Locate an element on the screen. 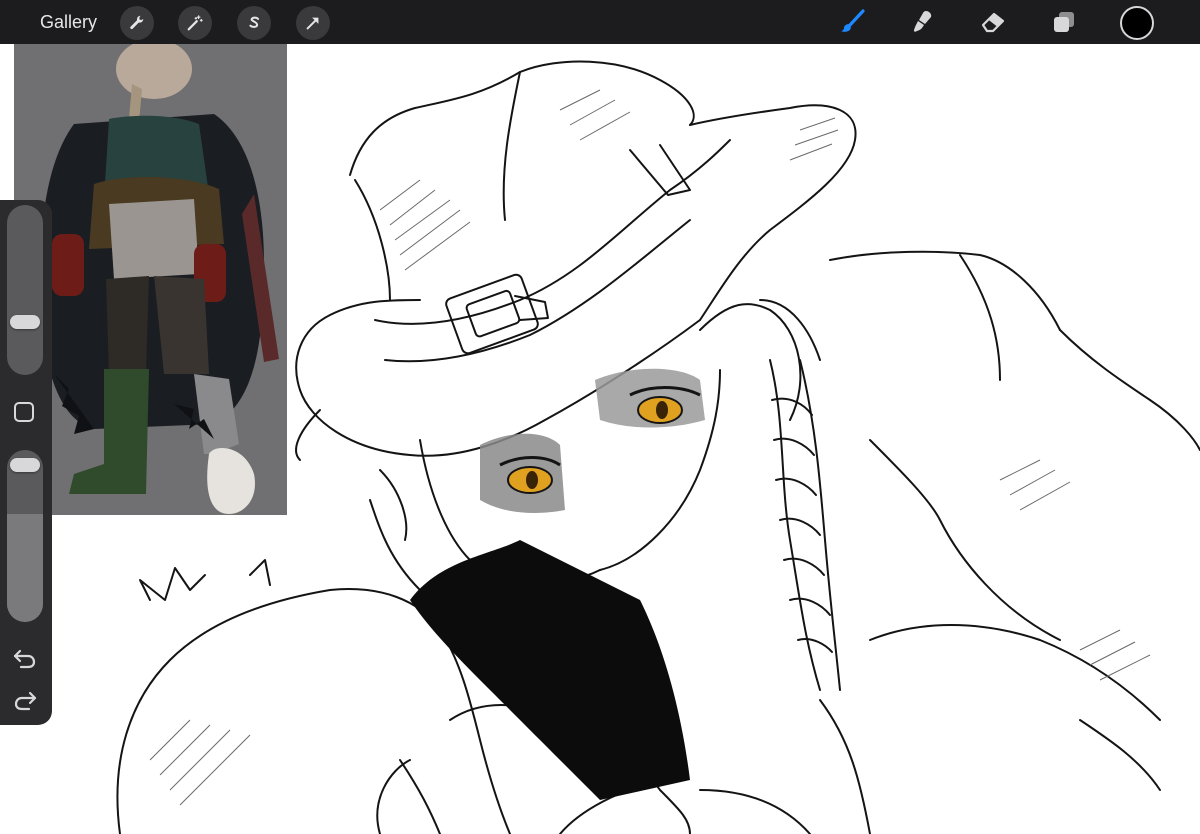 The image size is (1200, 834). modify-square-icon is located at coordinates (24, 412).